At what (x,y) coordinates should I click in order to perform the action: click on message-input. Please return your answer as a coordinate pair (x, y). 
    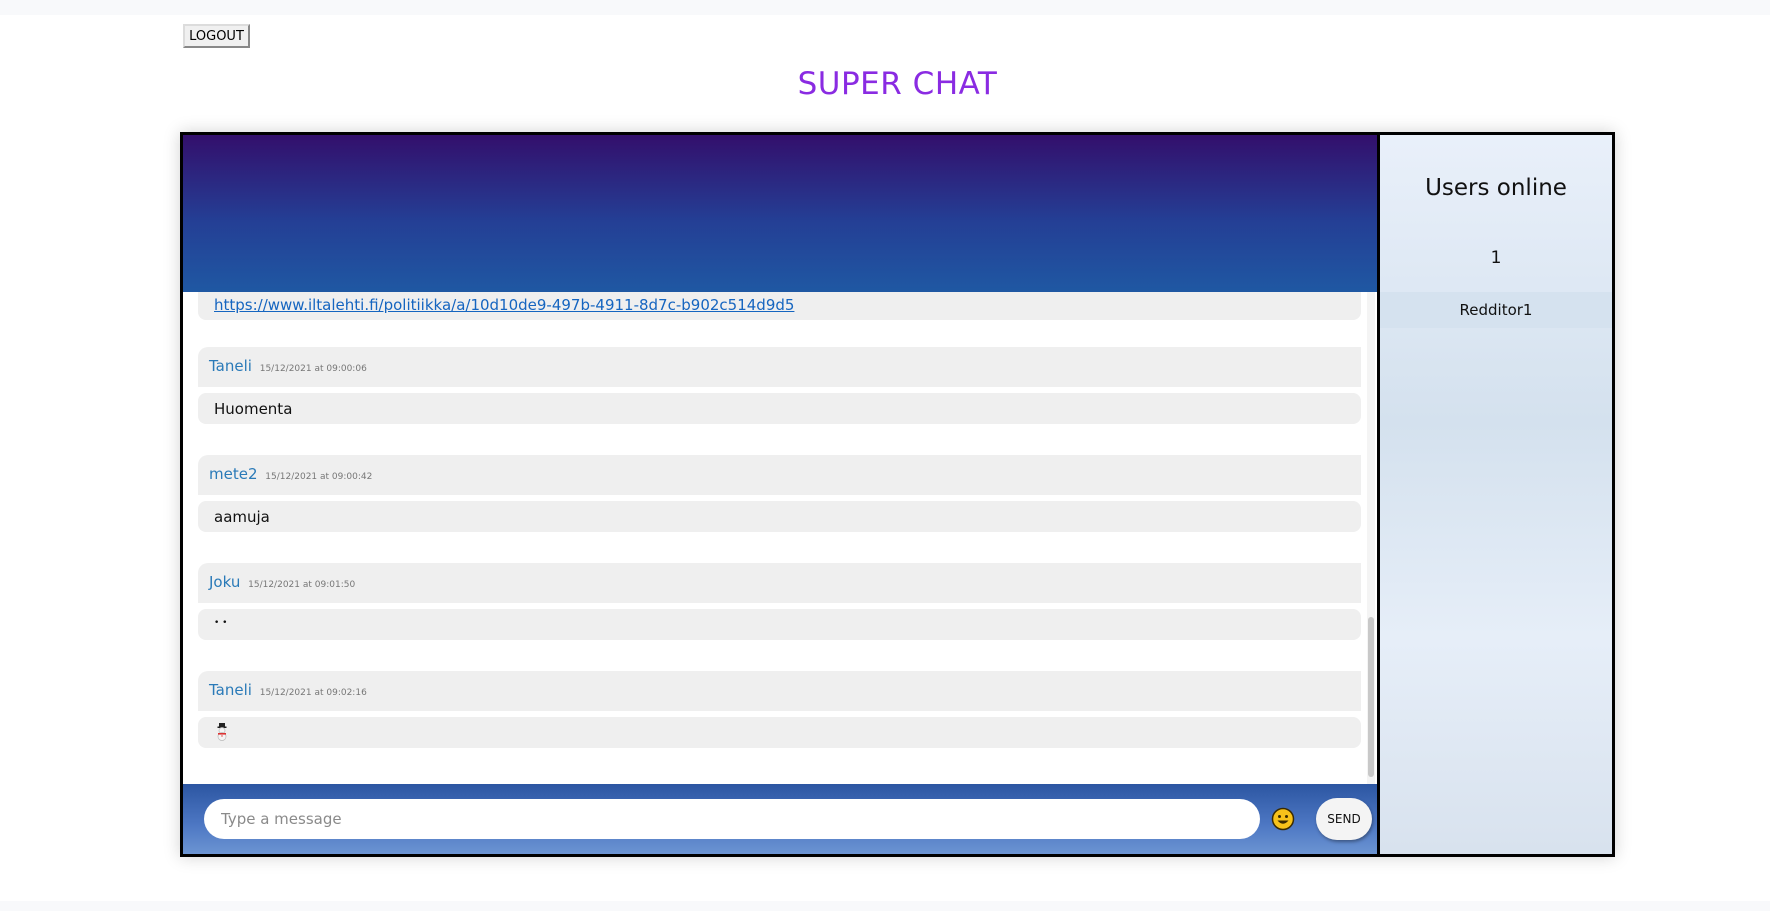
    Looking at the image, I should click on (732, 819).